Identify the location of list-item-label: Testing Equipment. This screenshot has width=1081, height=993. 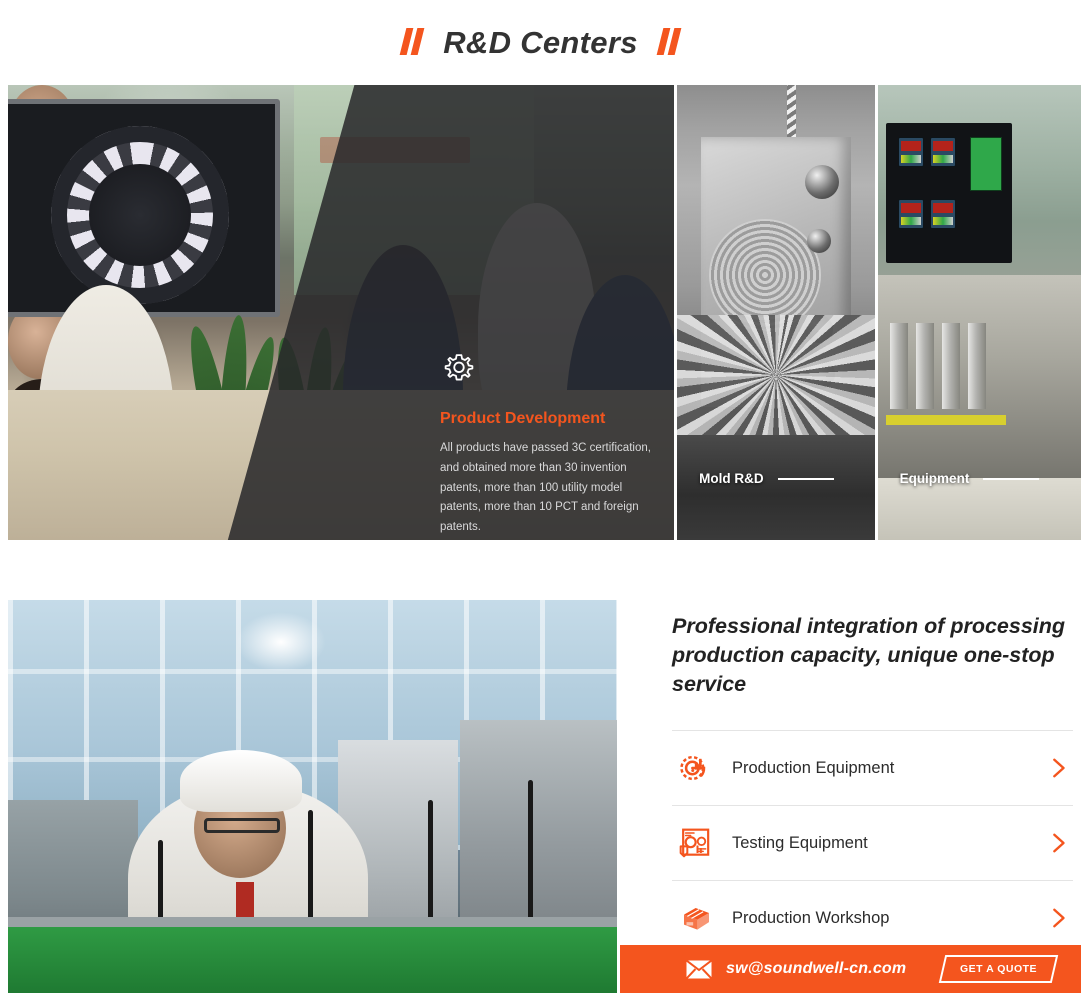
(800, 842).